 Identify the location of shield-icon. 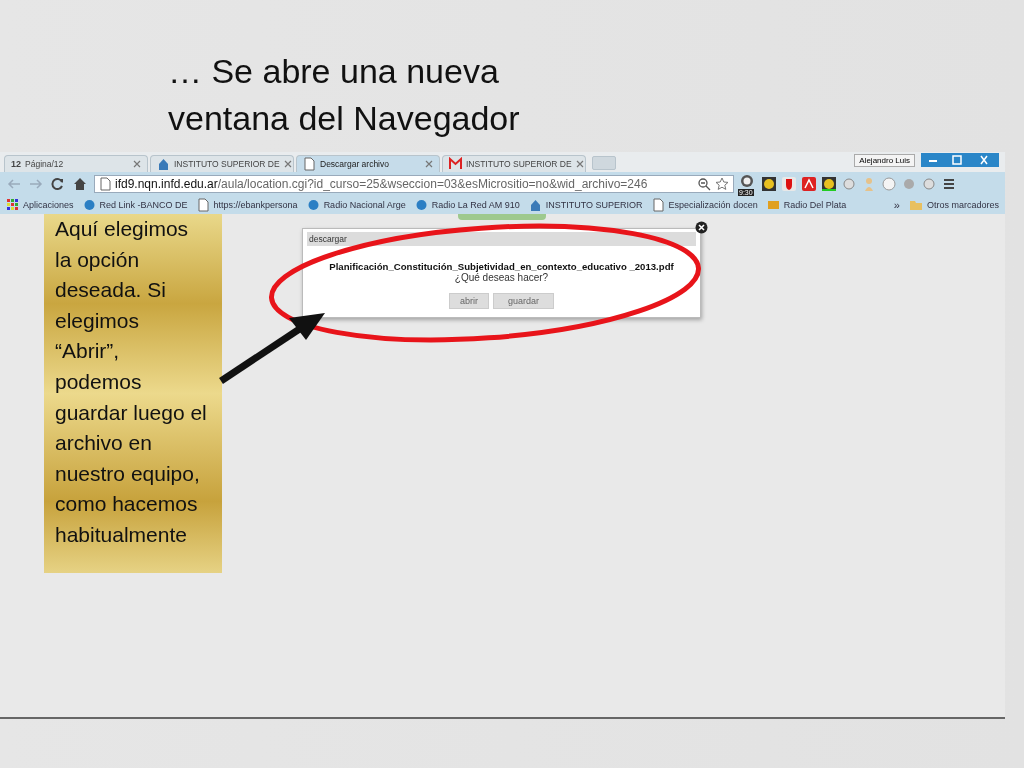
(789, 184).